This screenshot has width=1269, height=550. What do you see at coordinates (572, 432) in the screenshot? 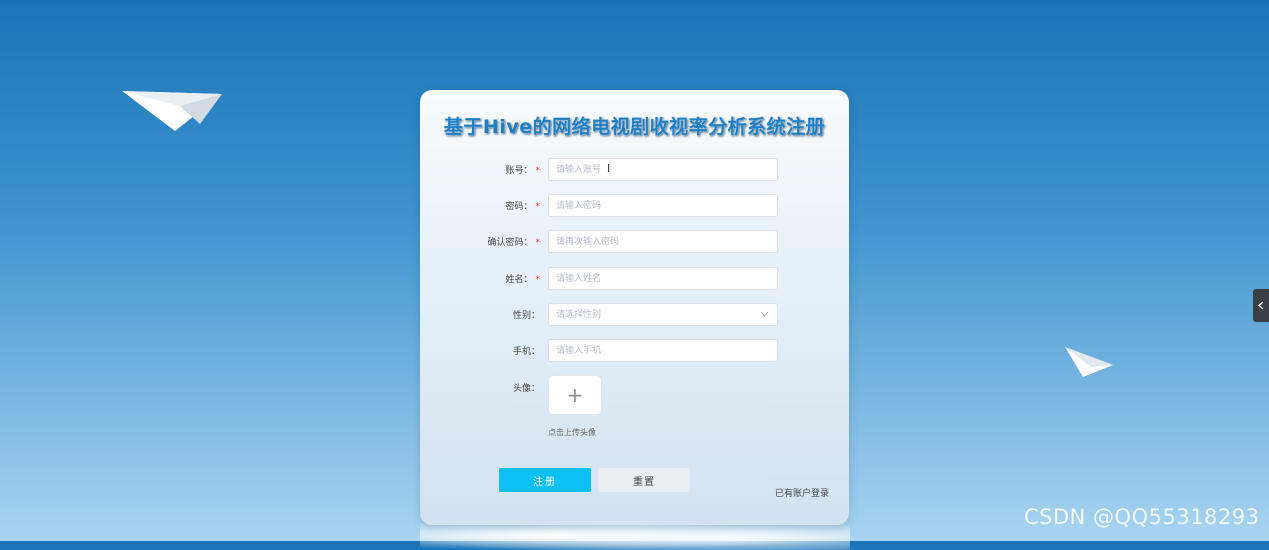
I see `avatar-upload-hint: 点击上传头像` at bounding box center [572, 432].